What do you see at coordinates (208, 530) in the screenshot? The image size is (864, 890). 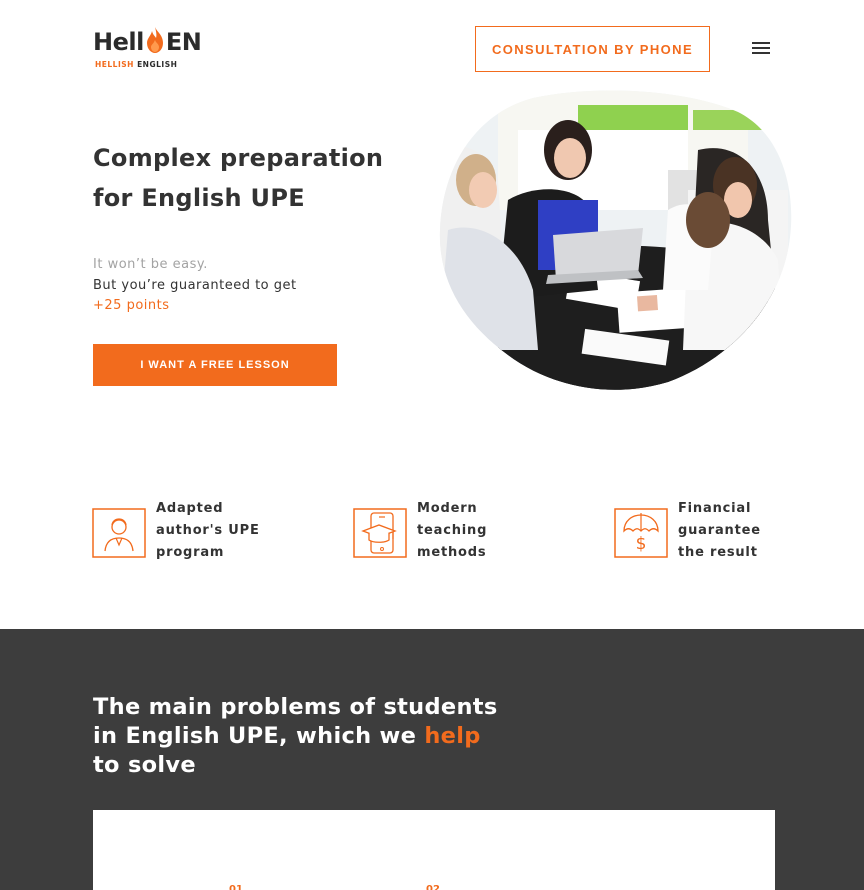 I see `feature-text: Adapted author's UPE program` at bounding box center [208, 530].